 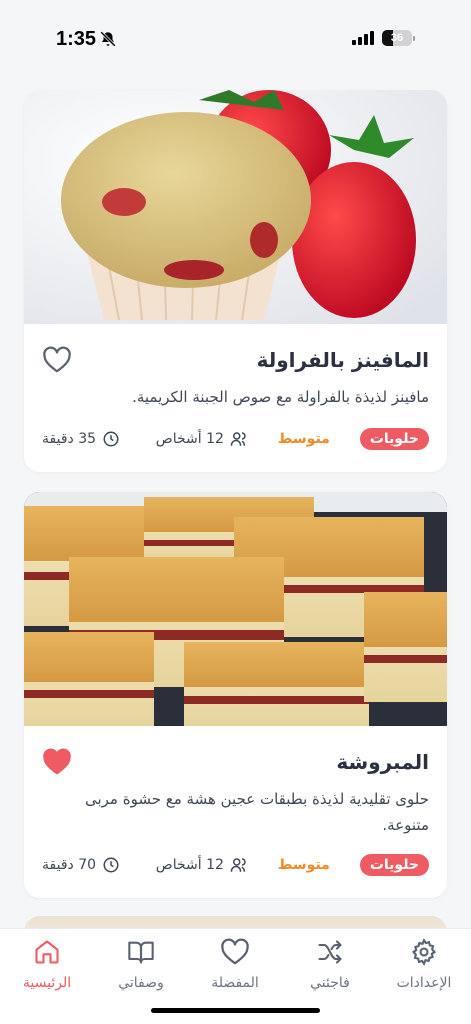 I want to click on home-indicator, so click(x=235, y=1010).